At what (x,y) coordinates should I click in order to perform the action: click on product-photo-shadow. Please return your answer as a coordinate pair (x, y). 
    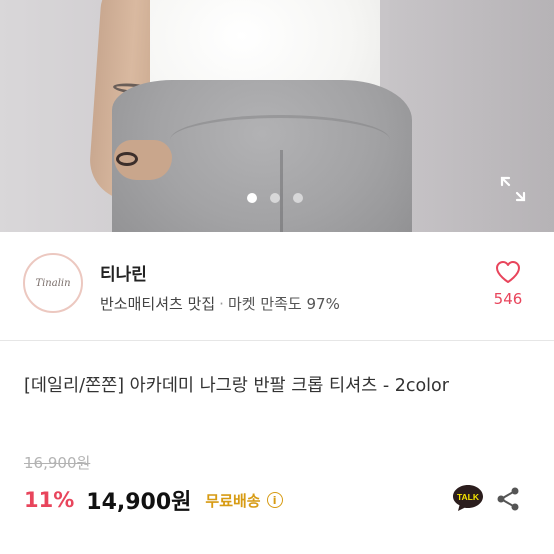
    Looking at the image, I should click on (469, 116).